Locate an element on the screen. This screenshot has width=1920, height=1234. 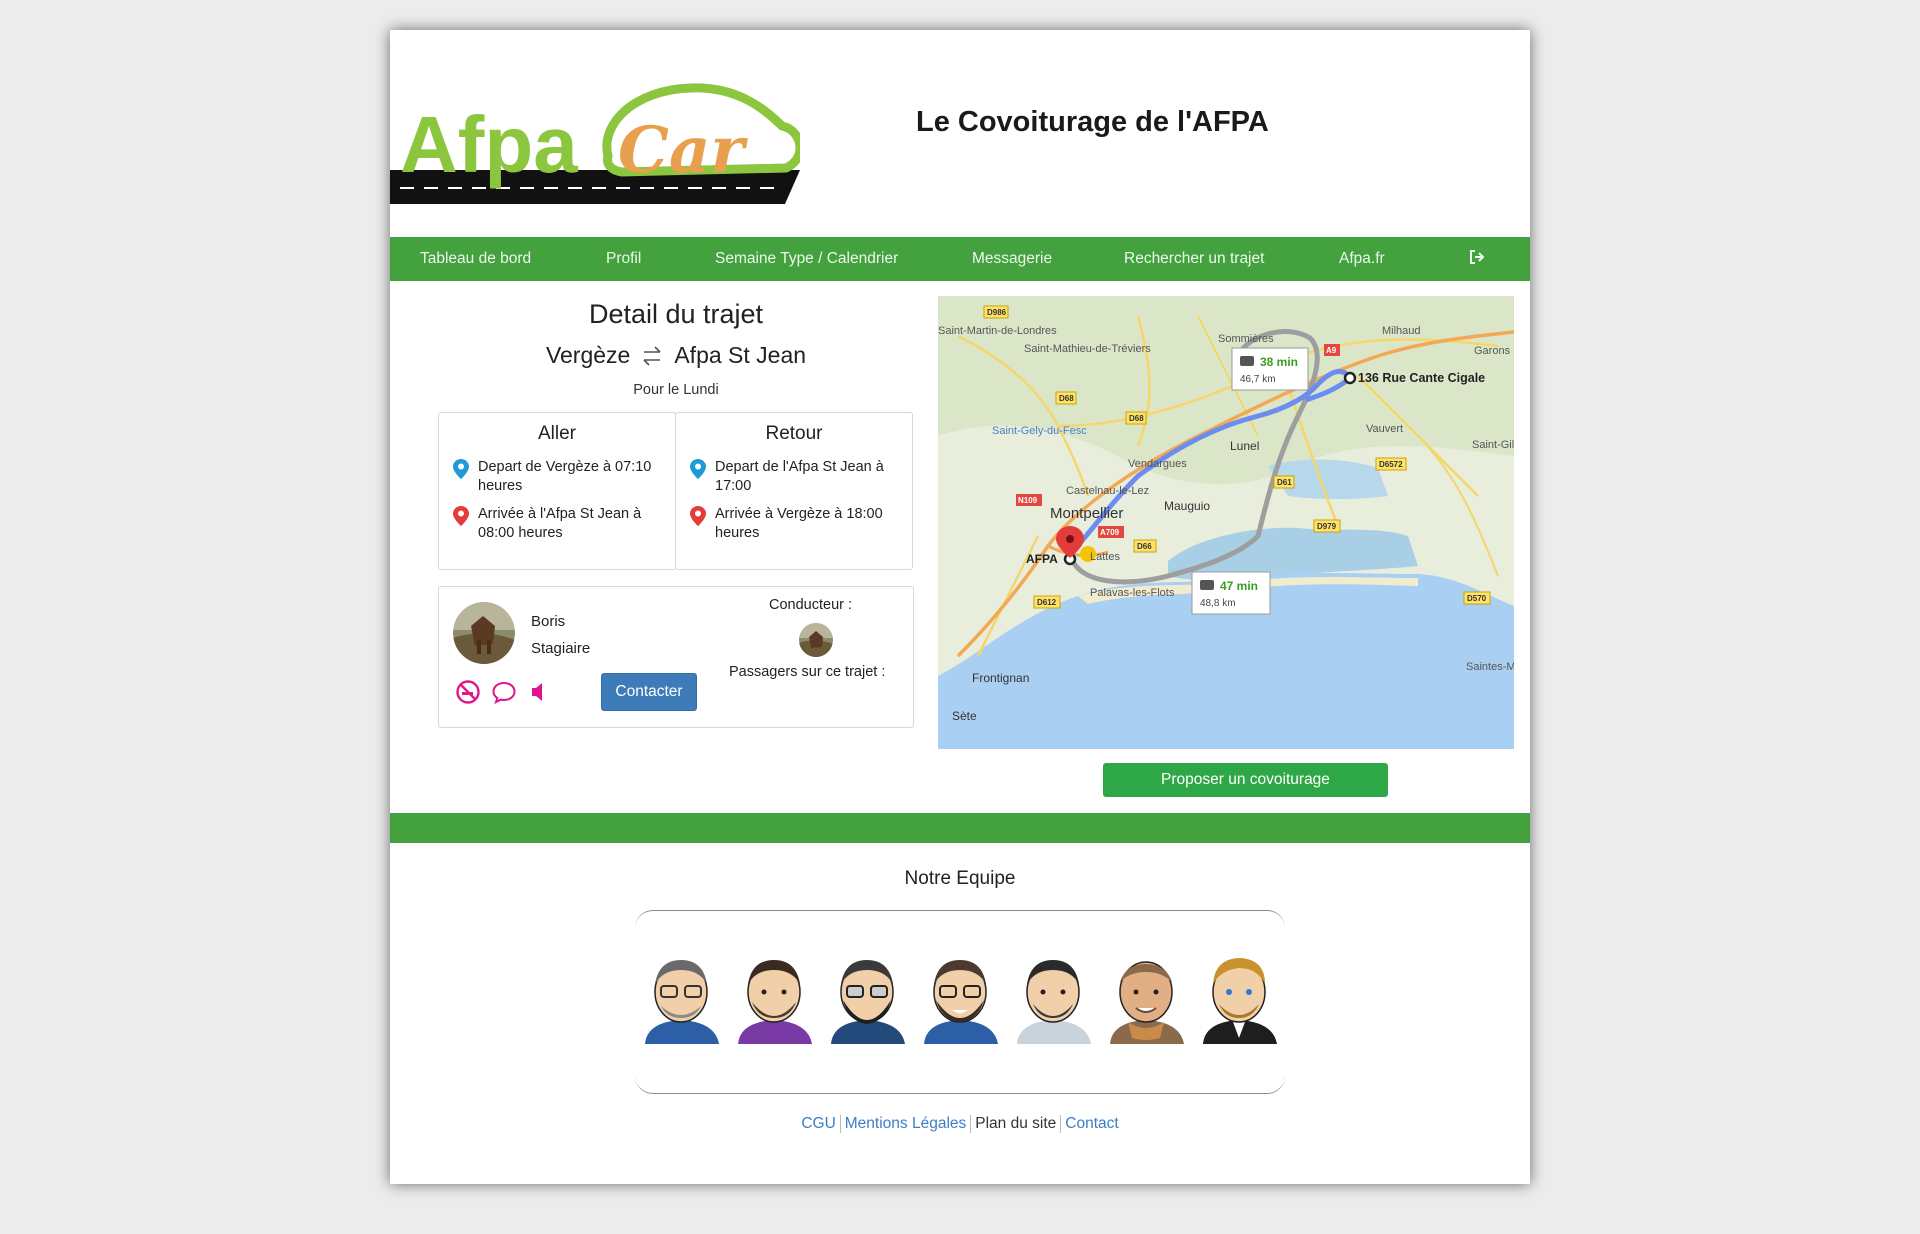
afpacar-logo: Afpa Car is located at coordinates (595, 145).